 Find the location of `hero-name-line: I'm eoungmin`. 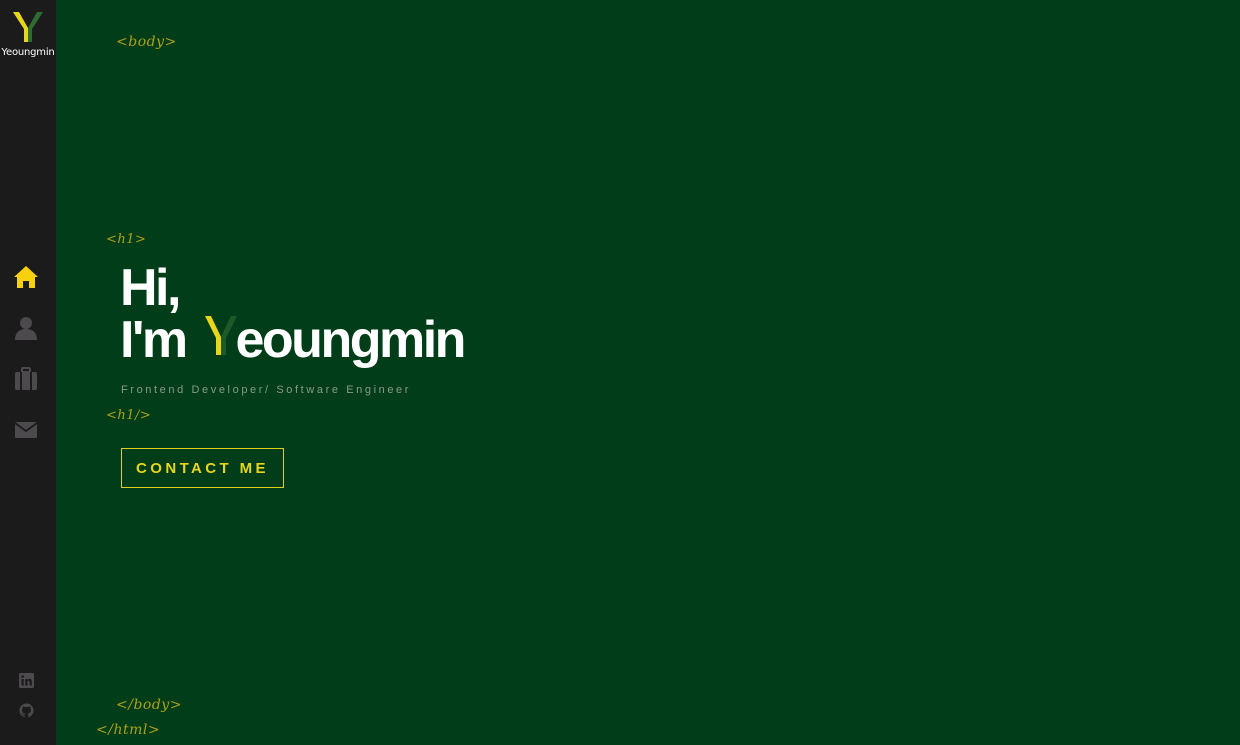

hero-name-line: I'm eoungmin is located at coordinates (293, 340).